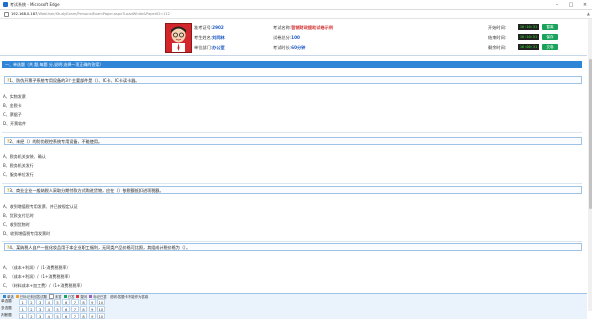 The image size is (592, 320). What do you see at coordinates (528, 27) in the screenshot?
I see `start-time-value: 16:10:31` at bounding box center [528, 27].